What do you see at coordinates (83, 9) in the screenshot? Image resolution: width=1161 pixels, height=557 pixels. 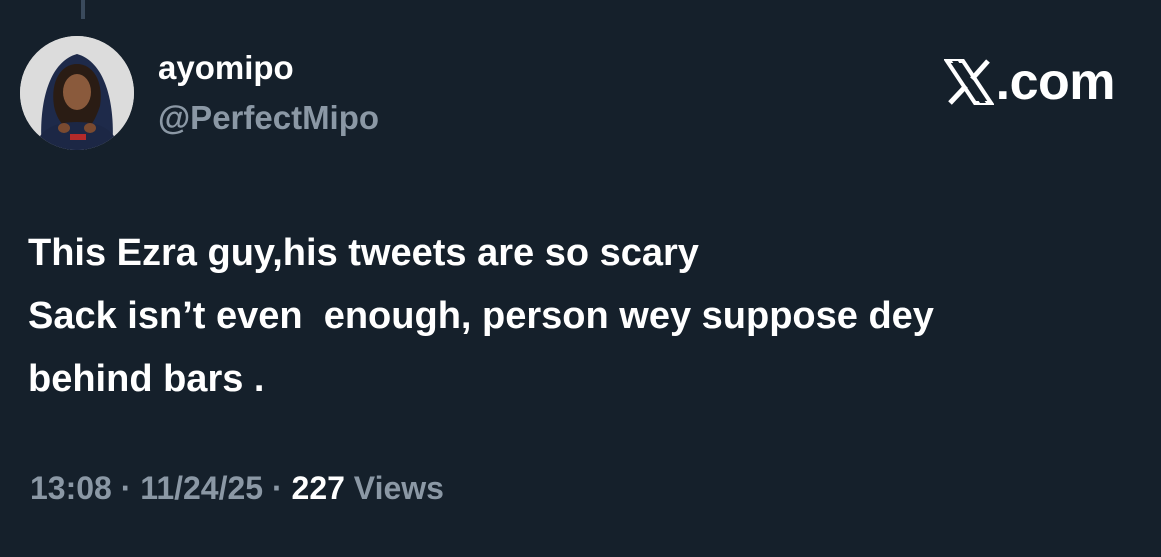 I see `thread-connector-line` at bounding box center [83, 9].